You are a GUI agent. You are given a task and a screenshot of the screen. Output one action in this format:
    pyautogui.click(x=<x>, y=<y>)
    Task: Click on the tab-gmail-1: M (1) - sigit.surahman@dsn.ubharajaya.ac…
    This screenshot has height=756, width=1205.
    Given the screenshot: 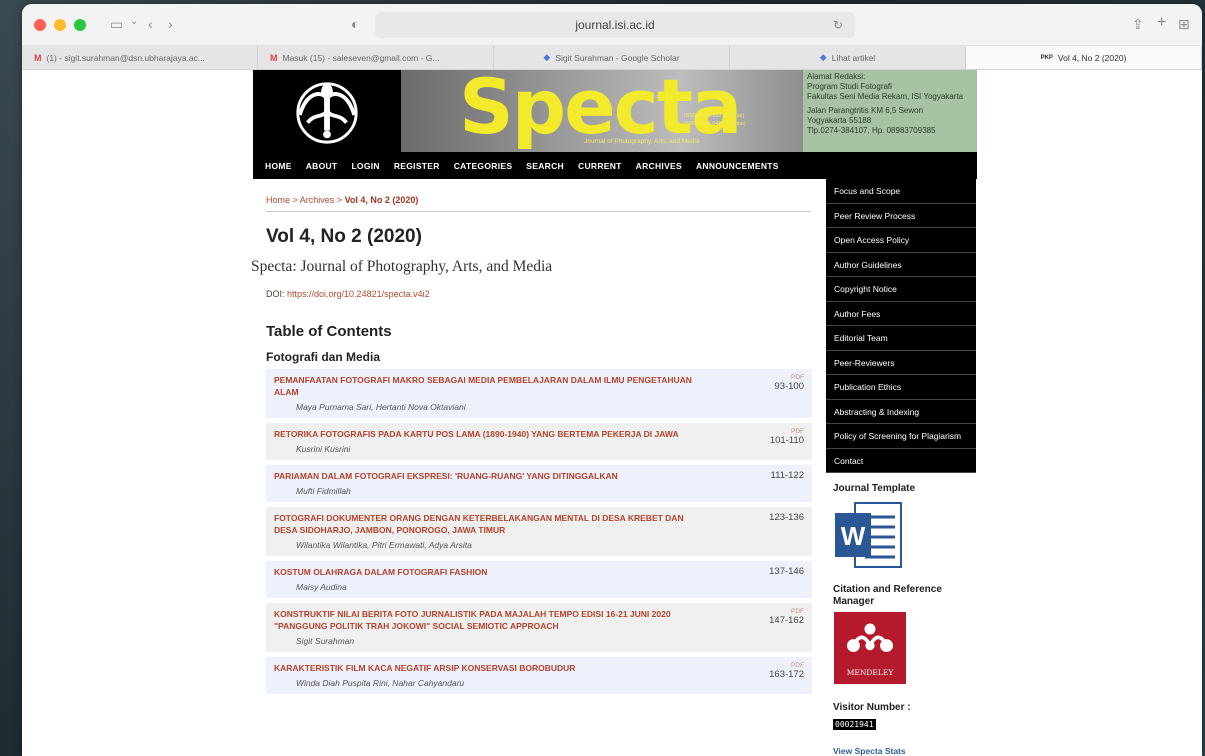 What is the action you would take?
    pyautogui.click(x=140, y=57)
    